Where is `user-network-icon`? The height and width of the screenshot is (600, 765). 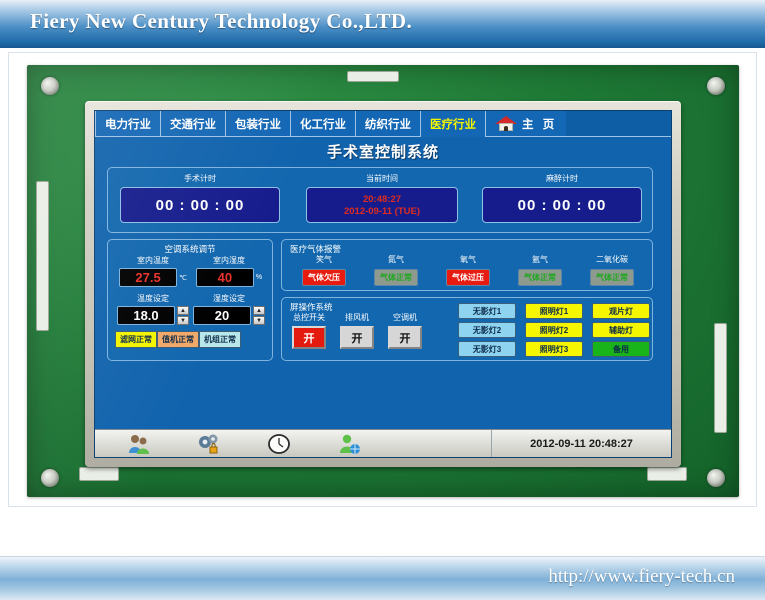 user-network-icon is located at coordinates (349, 444).